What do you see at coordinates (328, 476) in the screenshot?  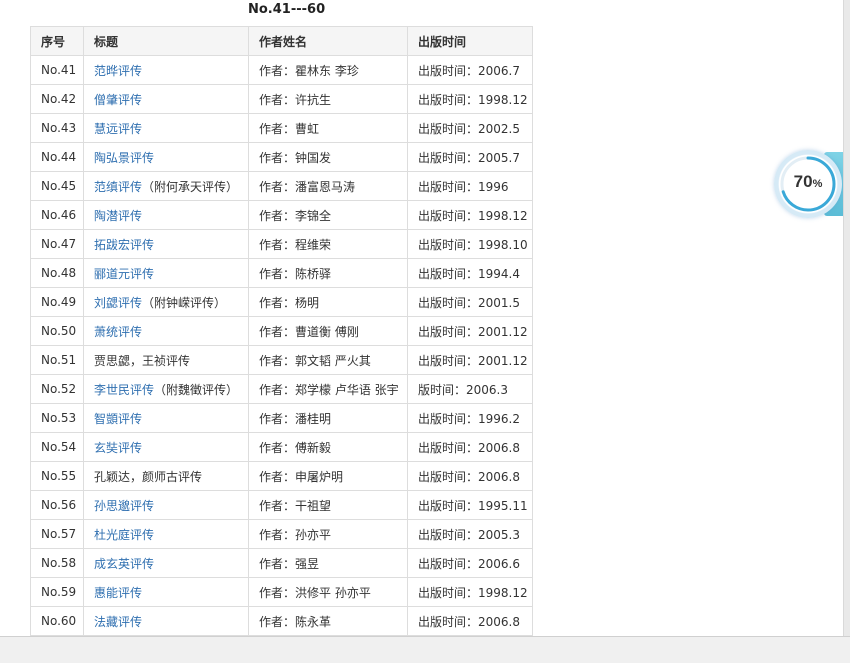 I see `row-author: 作者：申屠炉明` at bounding box center [328, 476].